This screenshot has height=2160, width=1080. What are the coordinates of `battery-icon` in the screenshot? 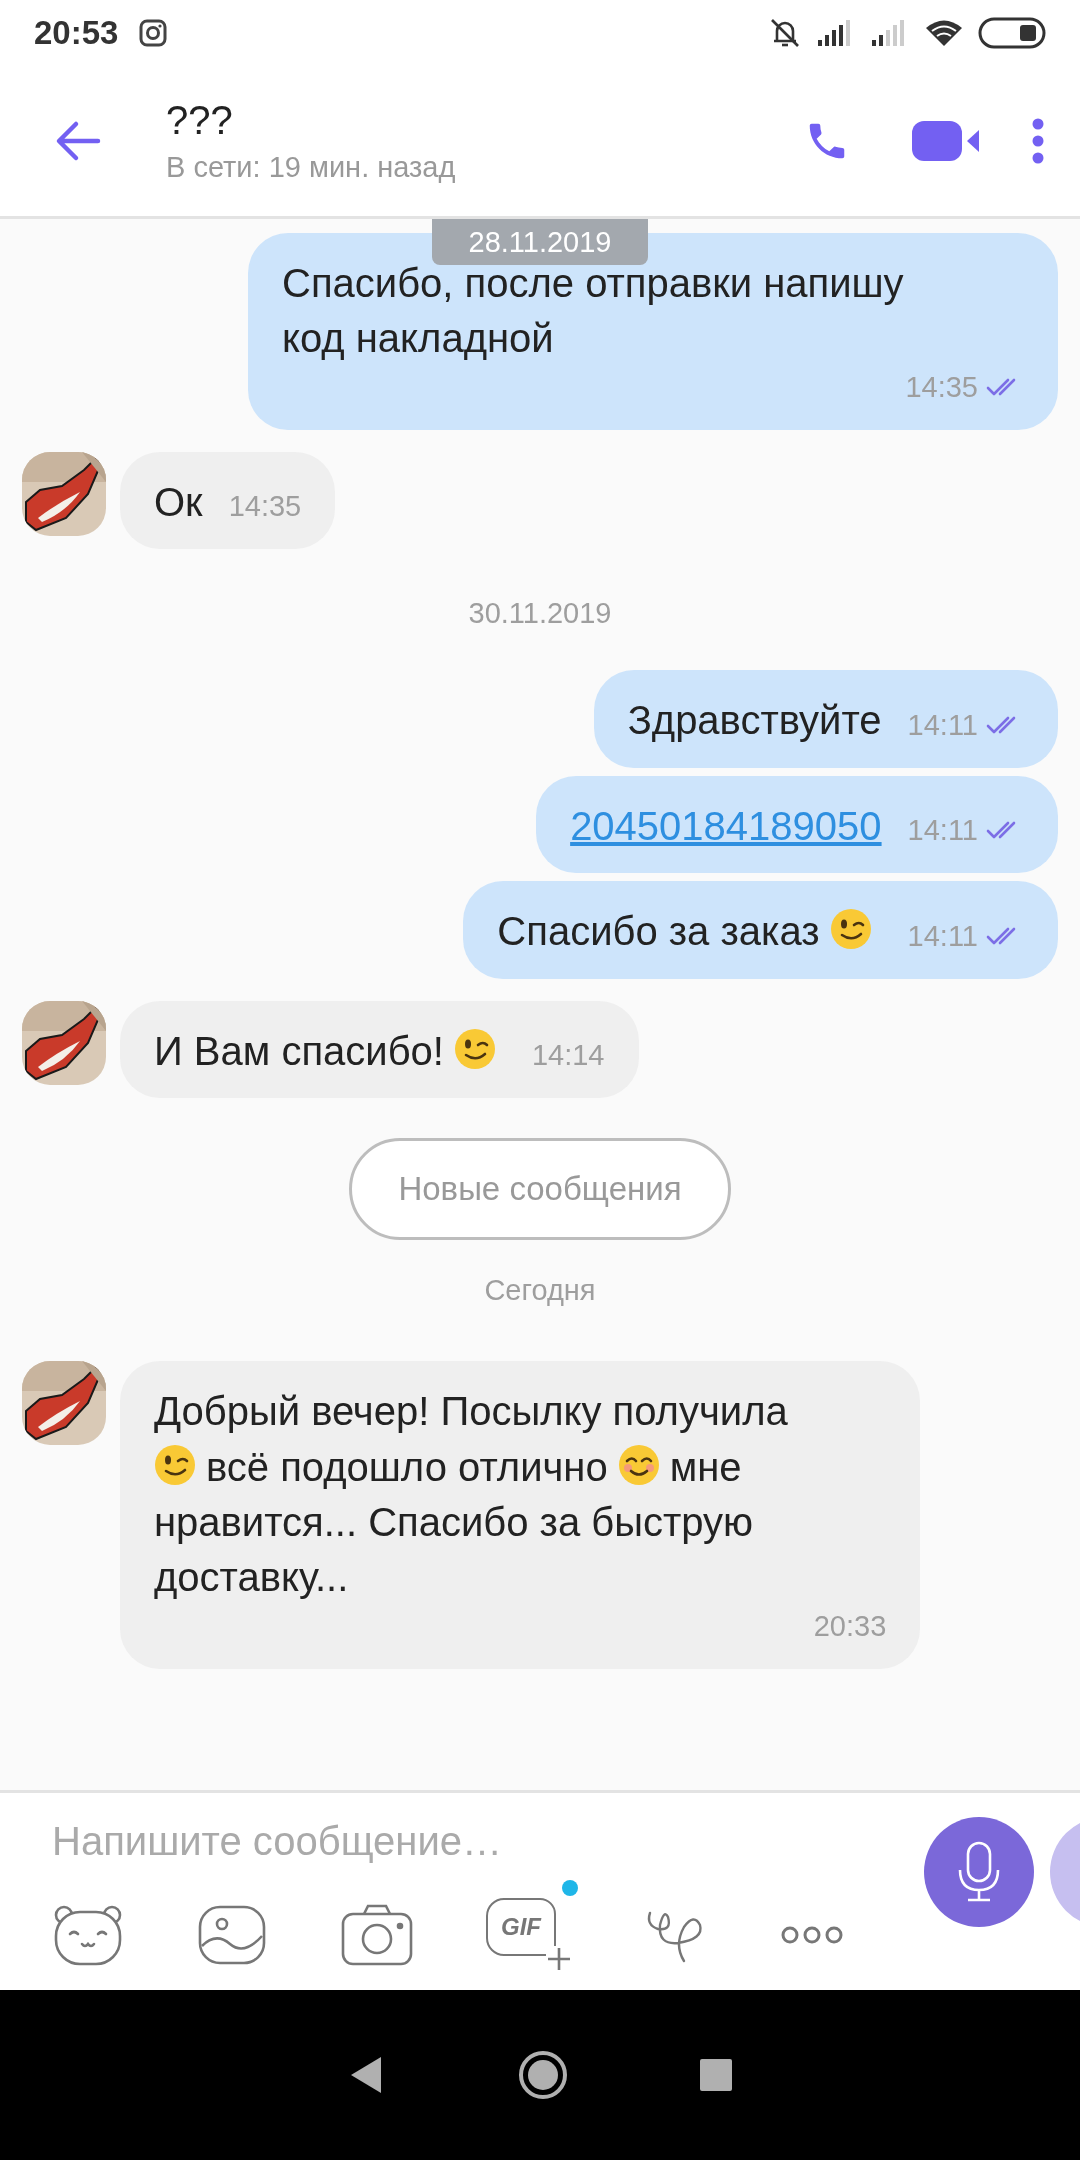 It's located at (1012, 33).